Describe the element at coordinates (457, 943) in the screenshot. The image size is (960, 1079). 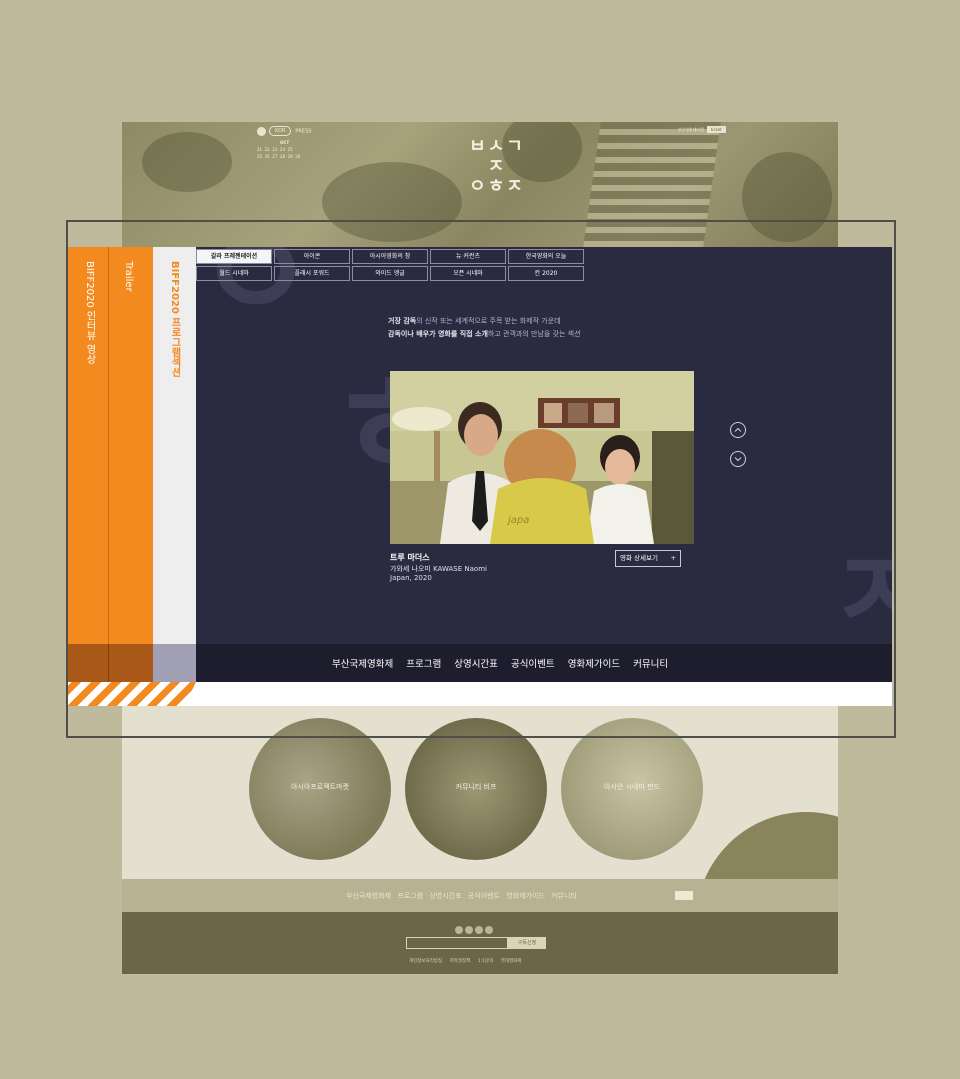
I see `subscribe-email-input` at that location.